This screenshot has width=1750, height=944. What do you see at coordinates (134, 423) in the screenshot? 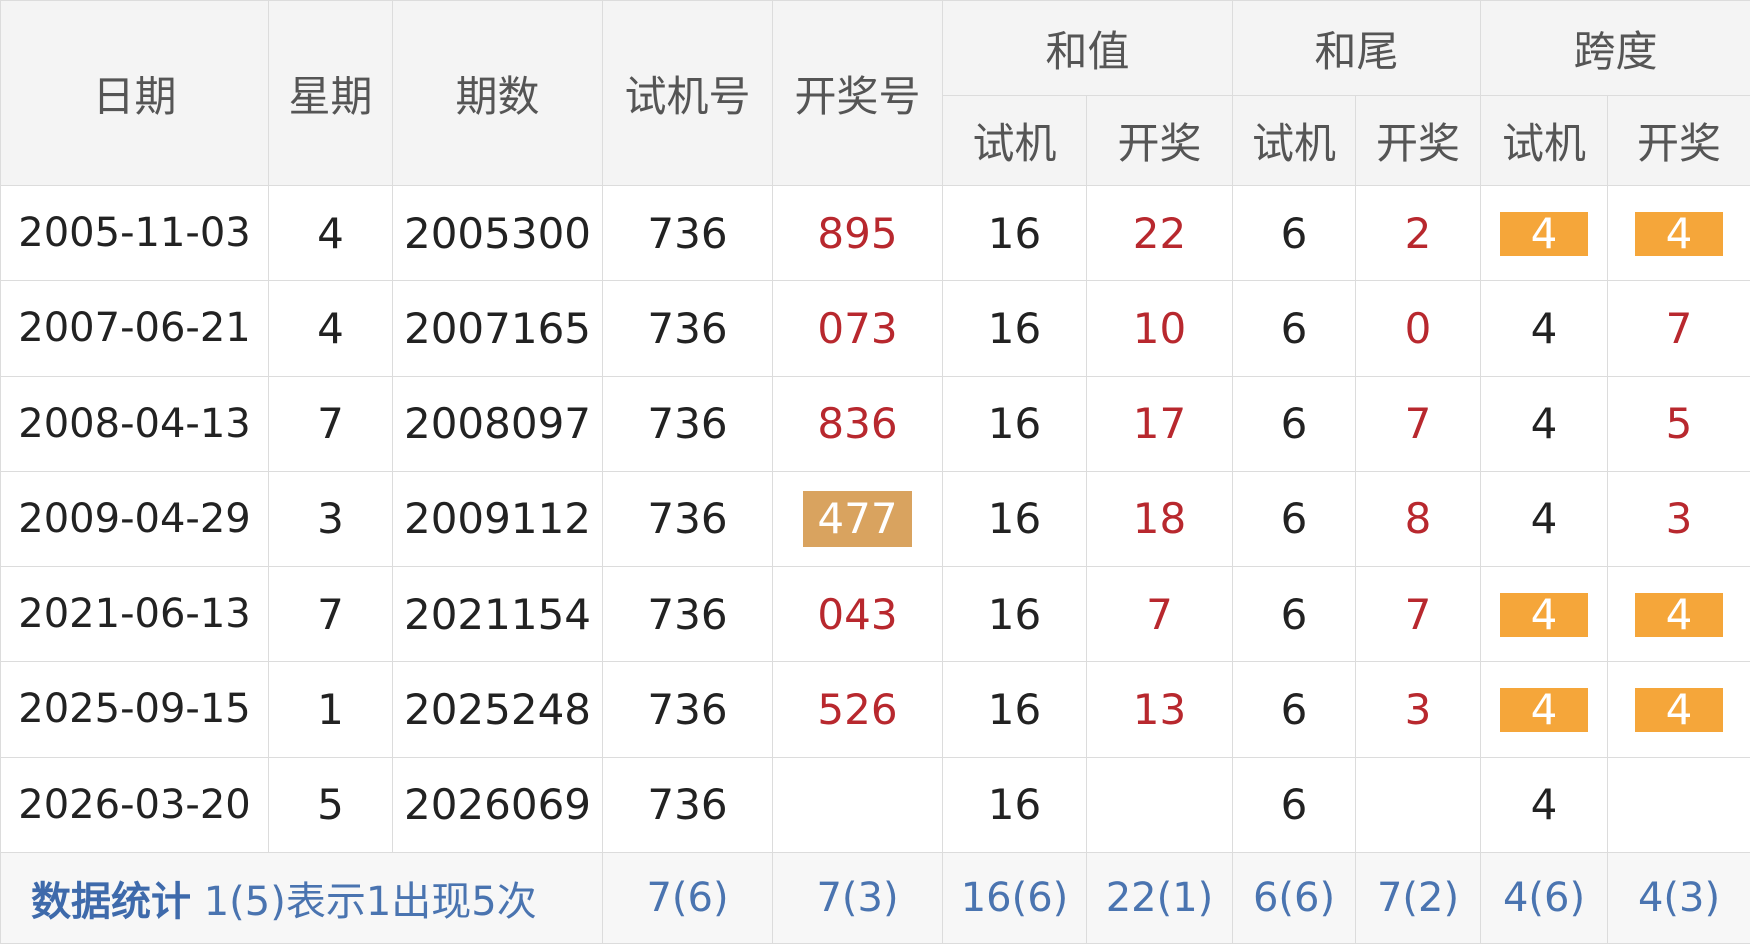
I see `cell-date: 2008-04-13` at bounding box center [134, 423].